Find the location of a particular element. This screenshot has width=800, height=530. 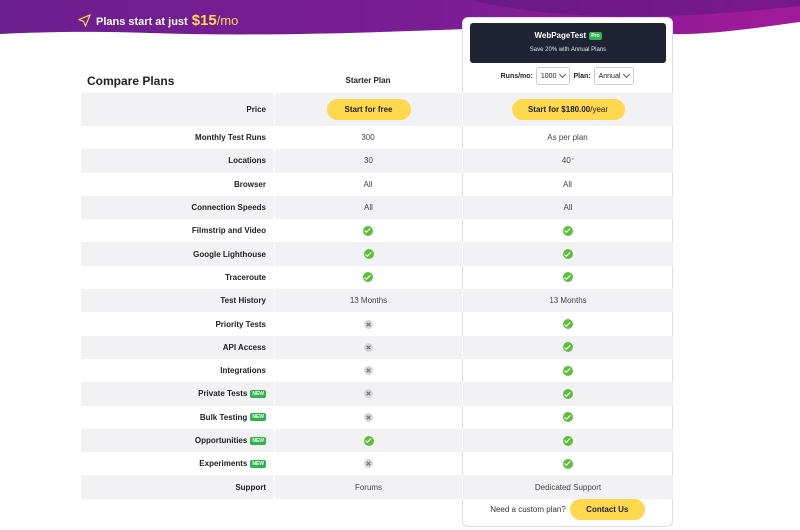

feature-name: Monthly Test Runs is located at coordinates (230, 138).